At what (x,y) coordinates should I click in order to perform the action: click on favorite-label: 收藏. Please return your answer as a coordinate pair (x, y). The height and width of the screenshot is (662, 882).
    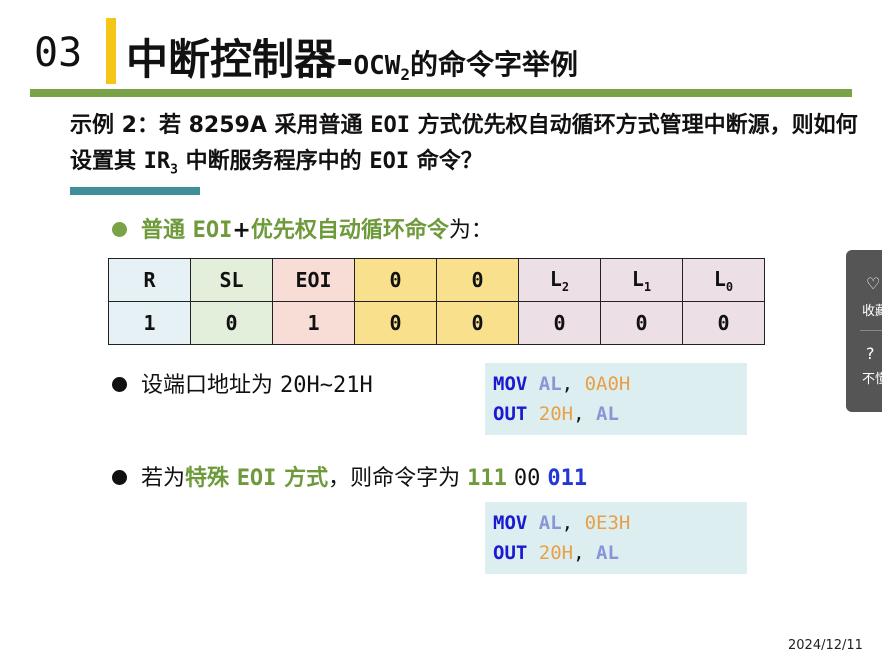
    Looking at the image, I should click on (872, 311).